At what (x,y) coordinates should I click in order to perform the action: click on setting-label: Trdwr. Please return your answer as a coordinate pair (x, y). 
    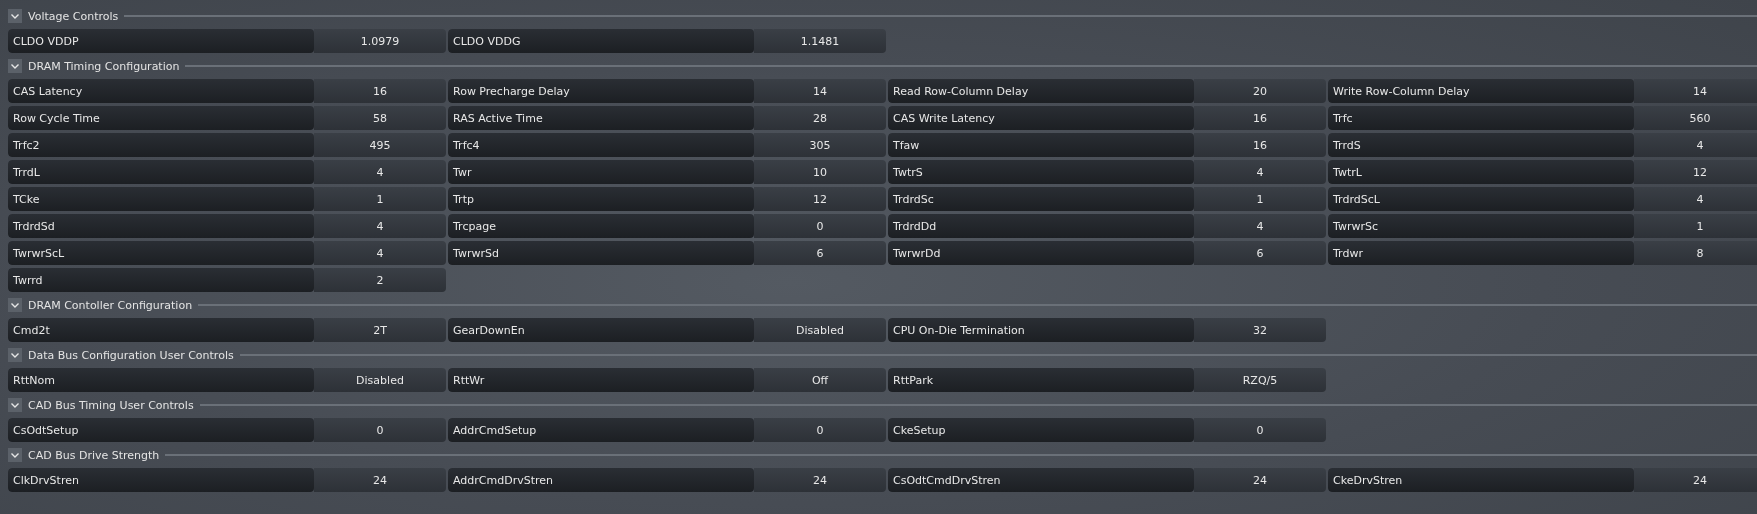
    Looking at the image, I should click on (1481, 253).